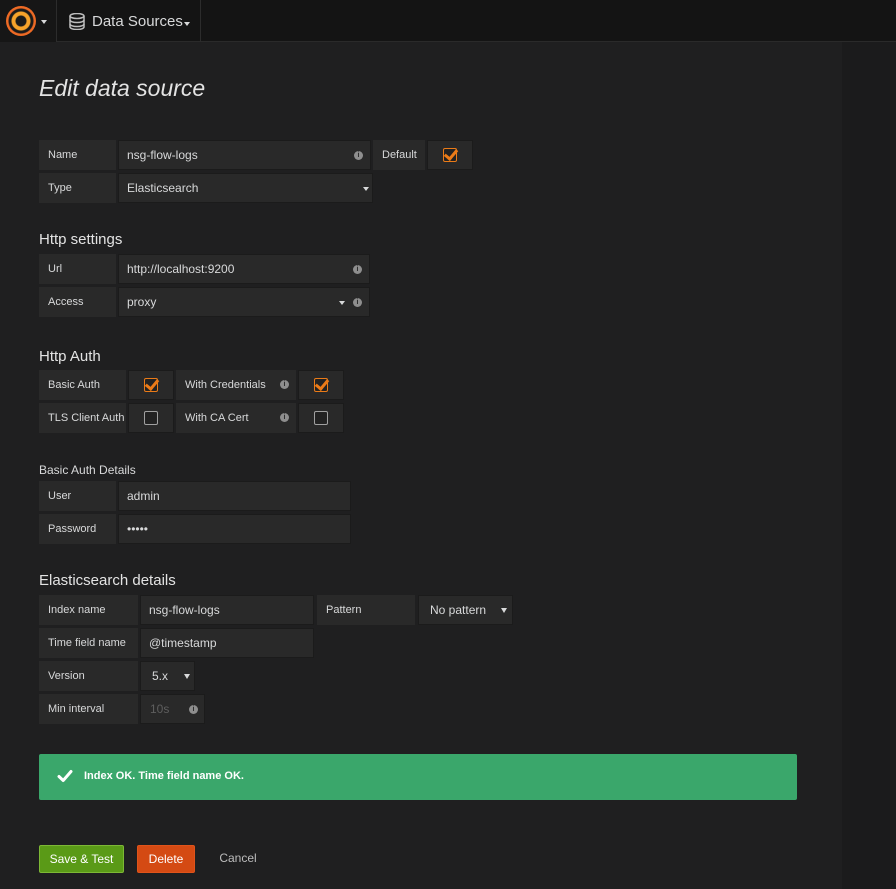  What do you see at coordinates (65, 776) in the screenshot?
I see `check-icon` at bounding box center [65, 776].